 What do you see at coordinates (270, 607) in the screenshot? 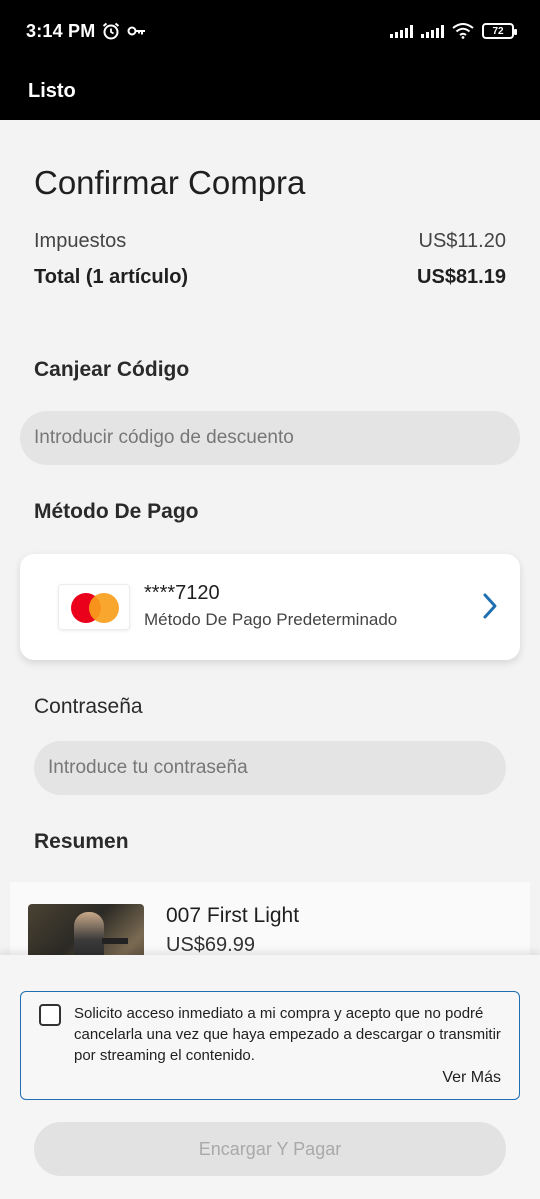
I see `payment-method-card: ****7120 Método De Pago Predeterminado` at bounding box center [270, 607].